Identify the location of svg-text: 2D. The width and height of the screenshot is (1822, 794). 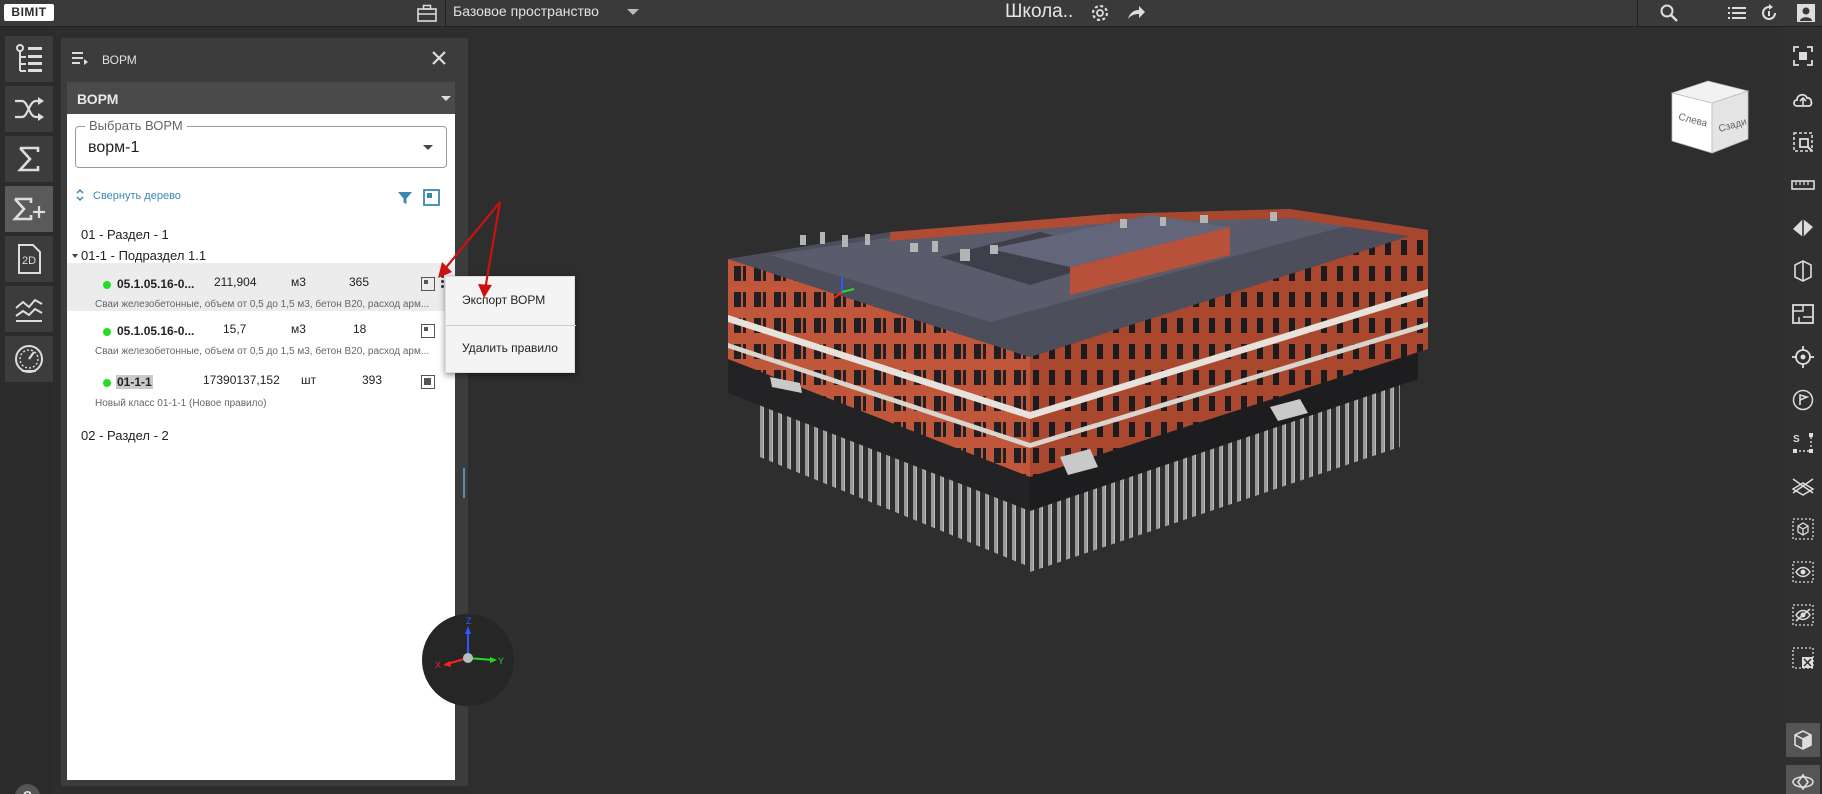
(29, 261).